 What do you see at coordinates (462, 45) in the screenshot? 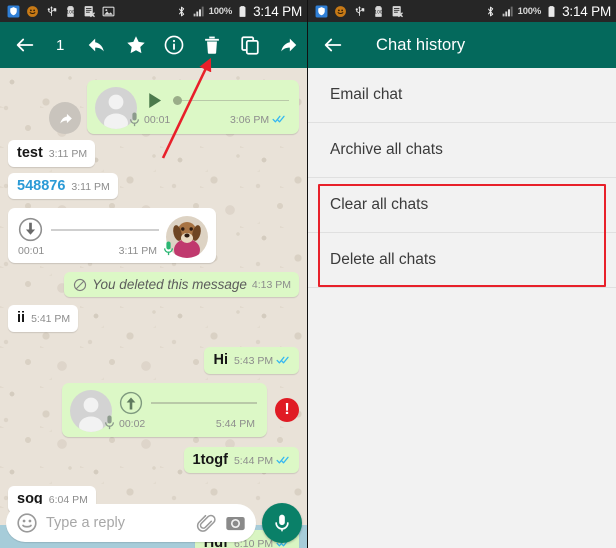
I see `chat-history-toolbar: Chat history` at bounding box center [462, 45].